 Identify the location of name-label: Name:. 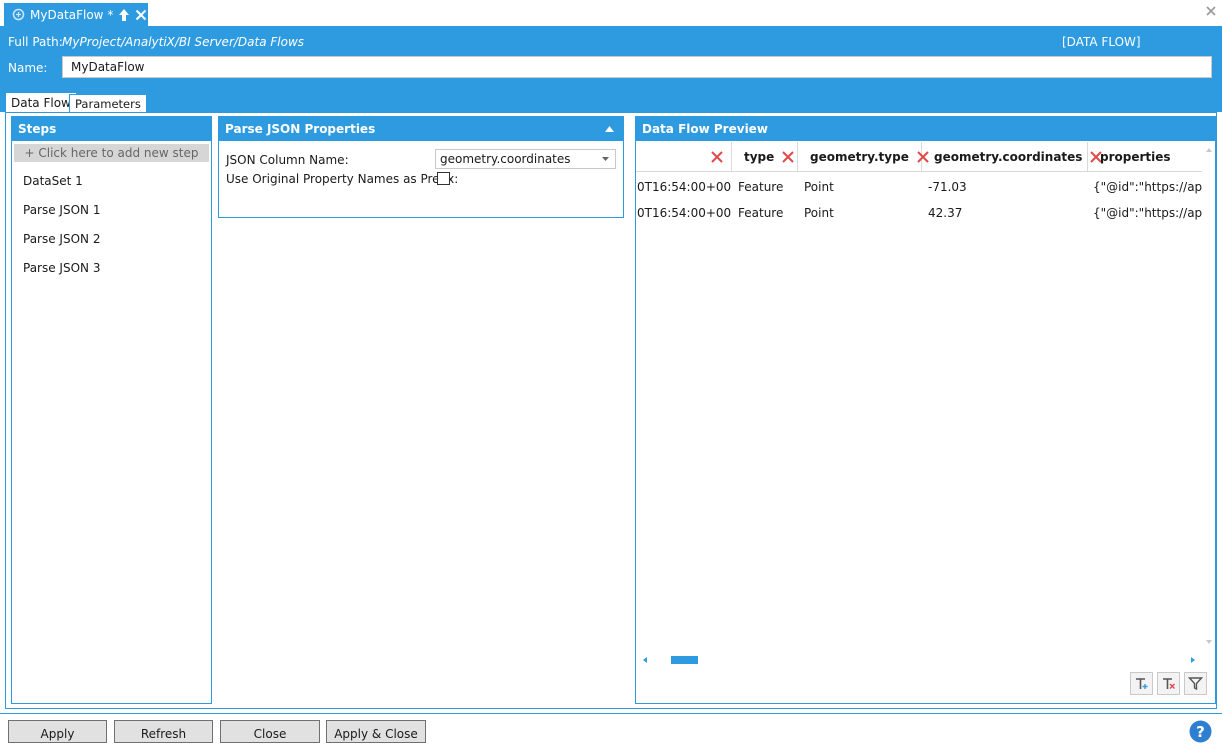
(28, 68).